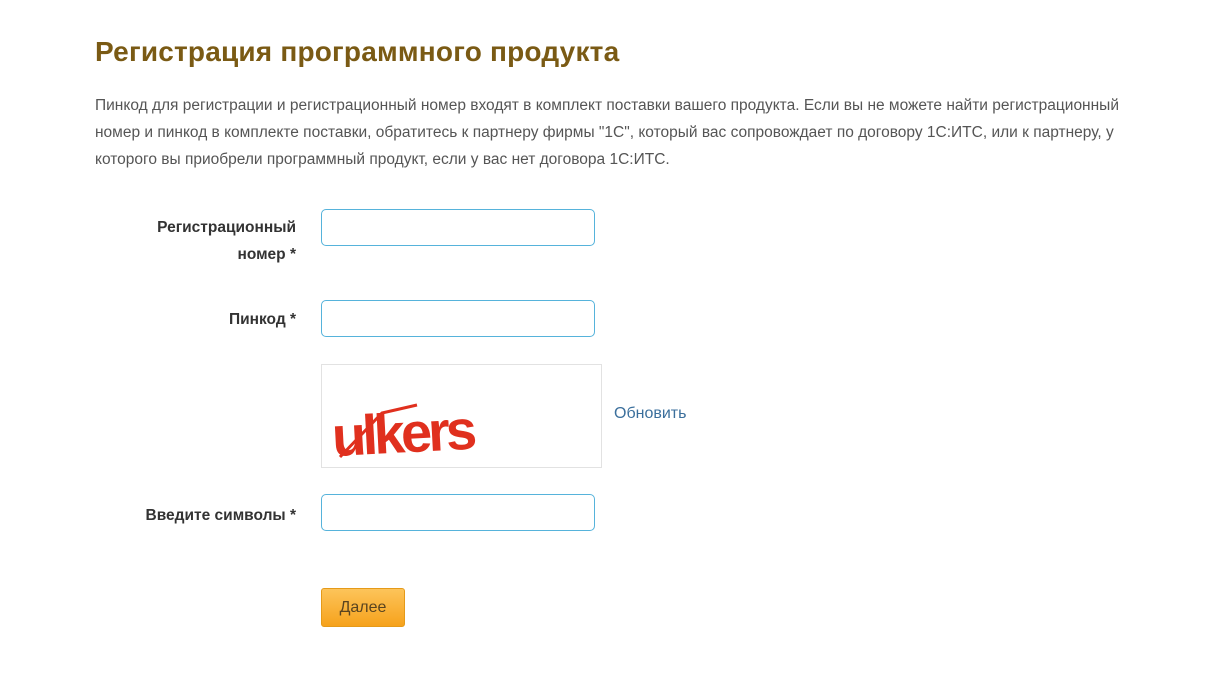 This screenshot has height=689, width=1213. Describe the element at coordinates (266, 254) in the screenshot. I see `reg-number-label-line2: номер *` at that location.